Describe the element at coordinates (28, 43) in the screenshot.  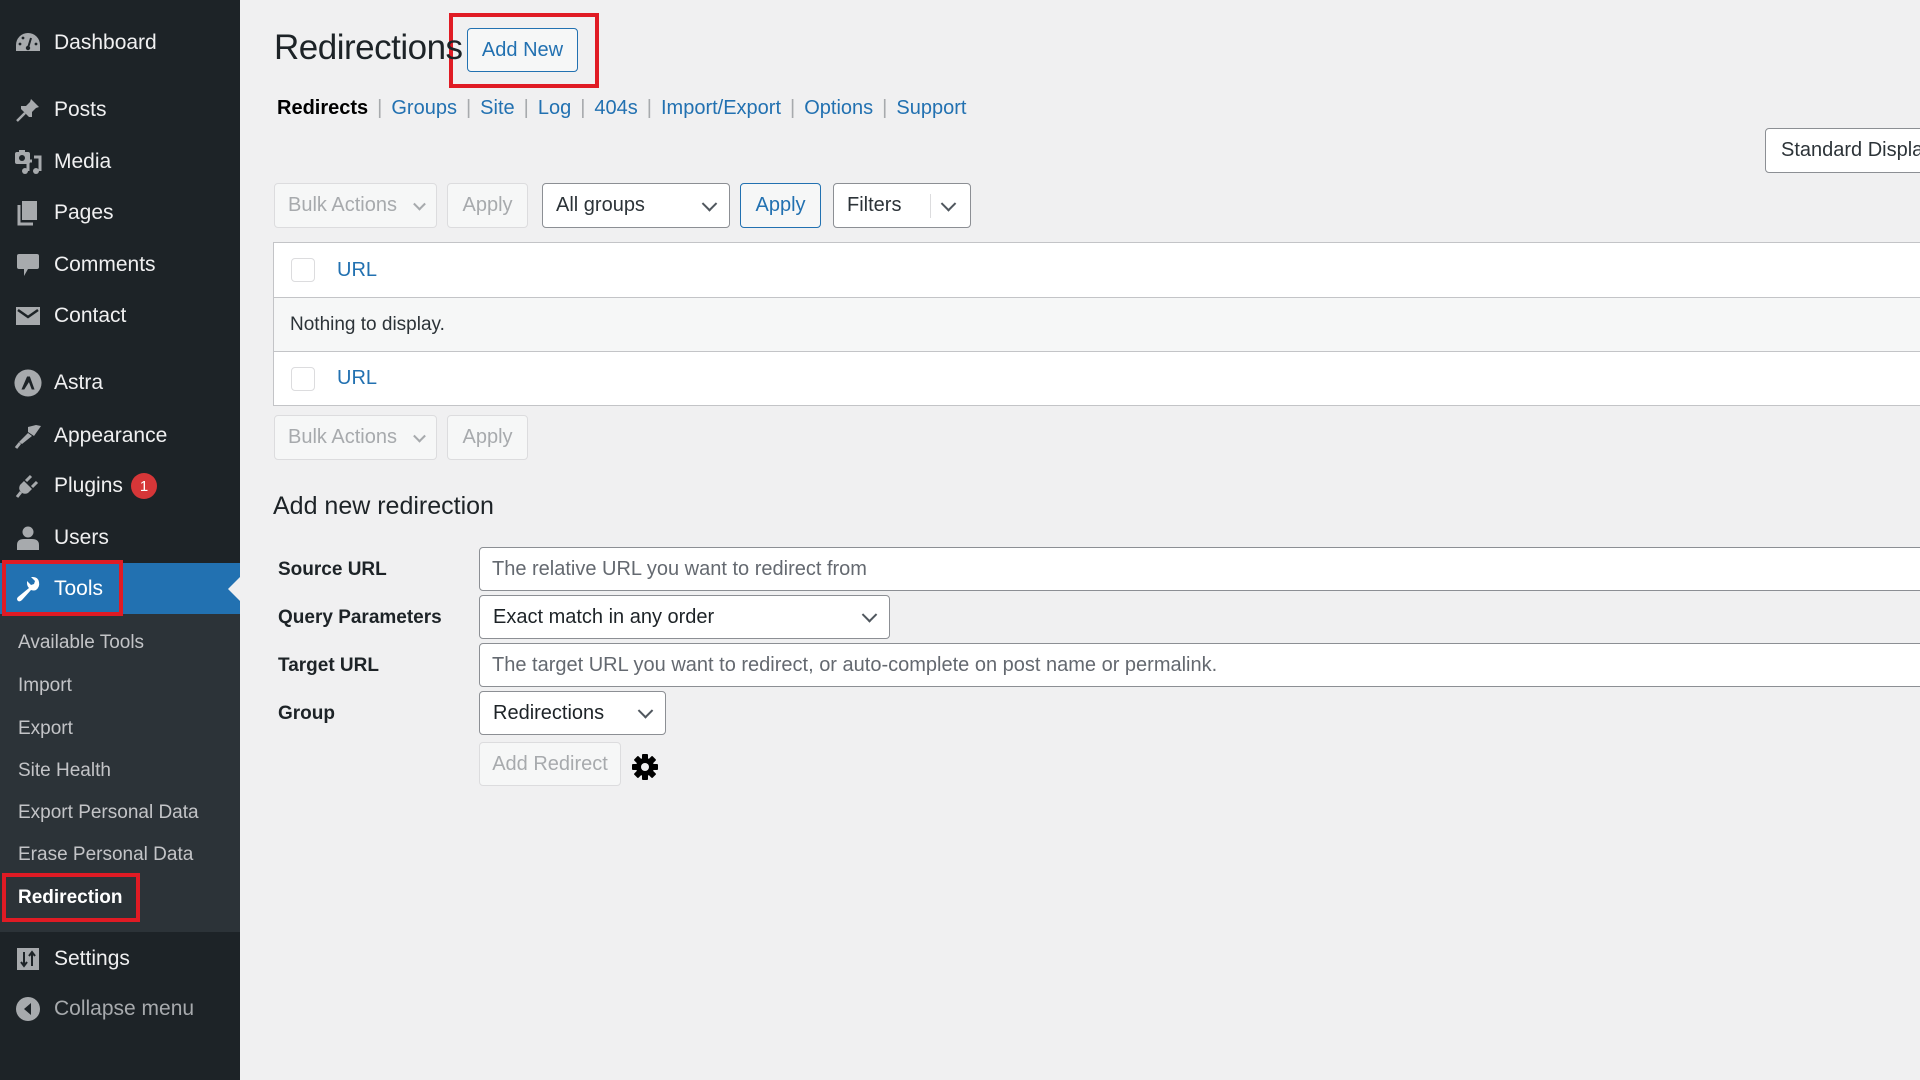
I see `dashboard-icon` at that location.